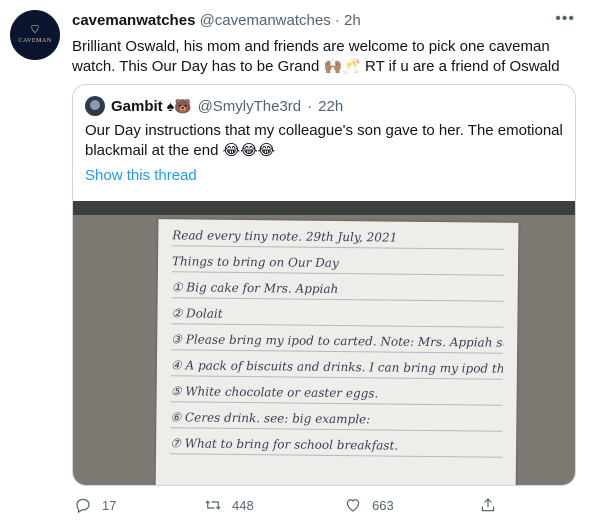 This screenshot has height=531, width=591. What do you see at coordinates (179, 105) in the screenshot?
I see `quoted-name-emojis: ♠🐻` at bounding box center [179, 105].